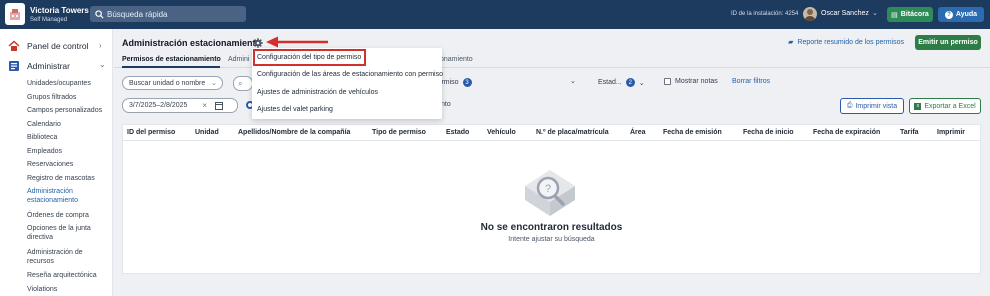 The height and width of the screenshot is (296, 990). Describe the element at coordinates (59, 83) in the screenshot. I see `sidebar-item-unidades: Unidades/ocupantes` at that location.